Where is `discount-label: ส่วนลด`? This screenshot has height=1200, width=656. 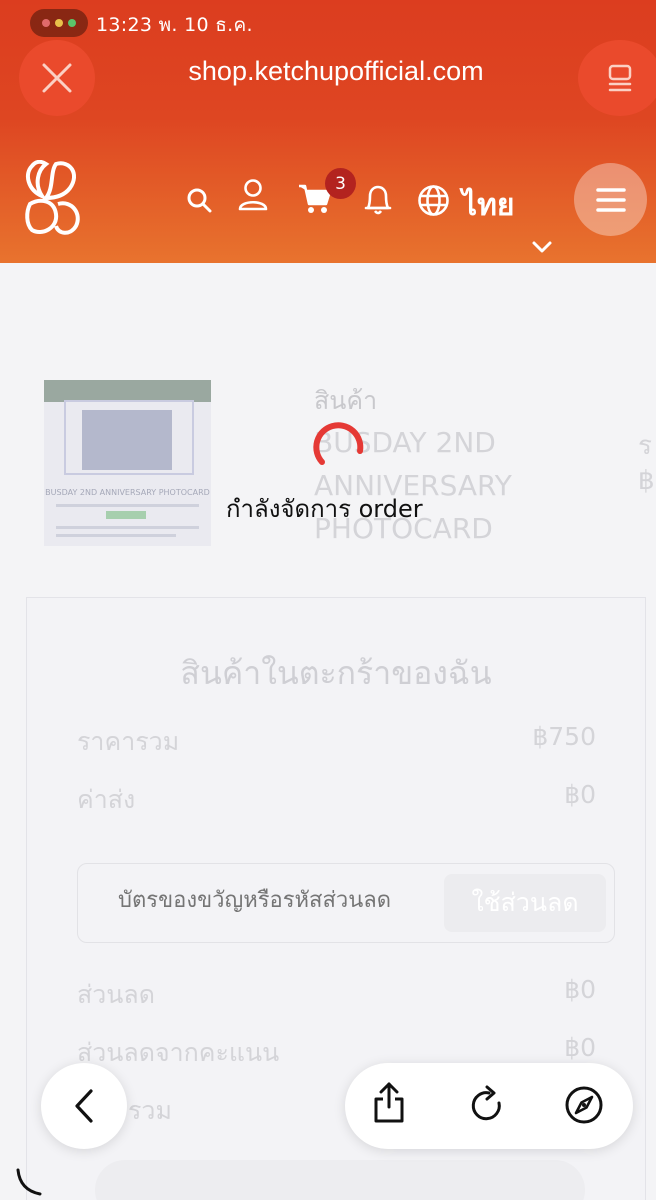 discount-label: ส่วนลด is located at coordinates (116, 994).